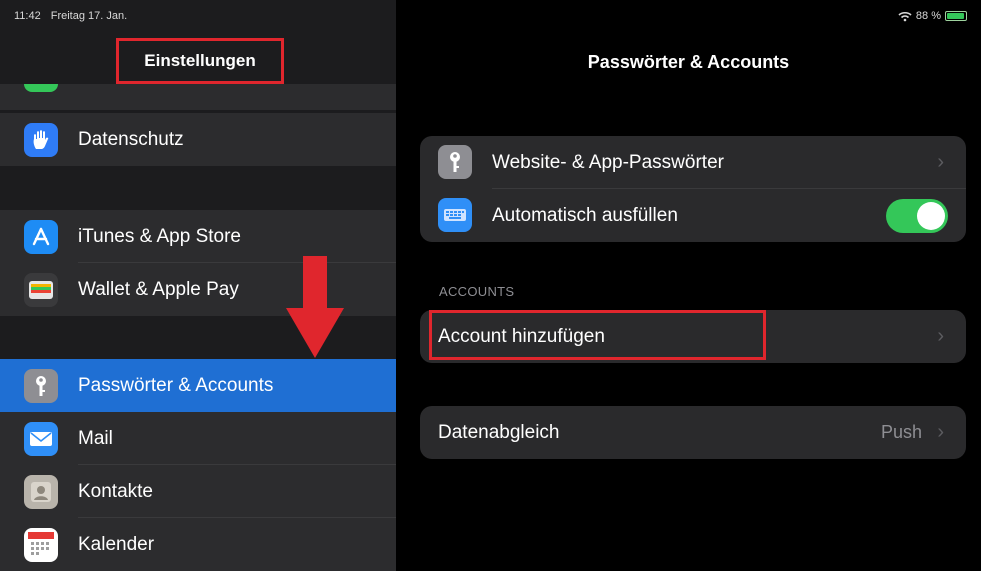  Describe the element at coordinates (585, 215) in the screenshot. I see `row-label: Automatisch ausfüllen` at that location.